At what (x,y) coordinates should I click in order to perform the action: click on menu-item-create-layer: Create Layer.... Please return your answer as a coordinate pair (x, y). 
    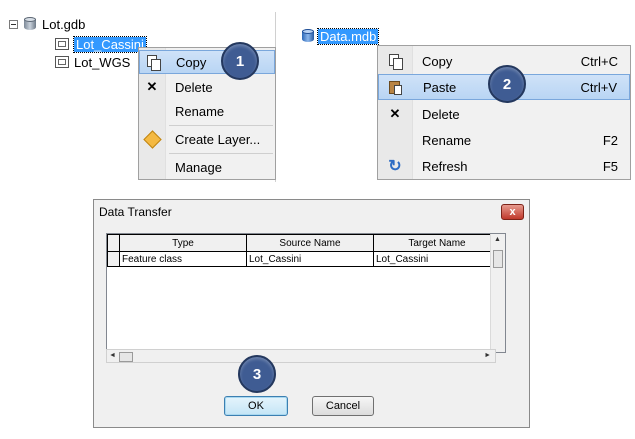
    Looking at the image, I should click on (207, 139).